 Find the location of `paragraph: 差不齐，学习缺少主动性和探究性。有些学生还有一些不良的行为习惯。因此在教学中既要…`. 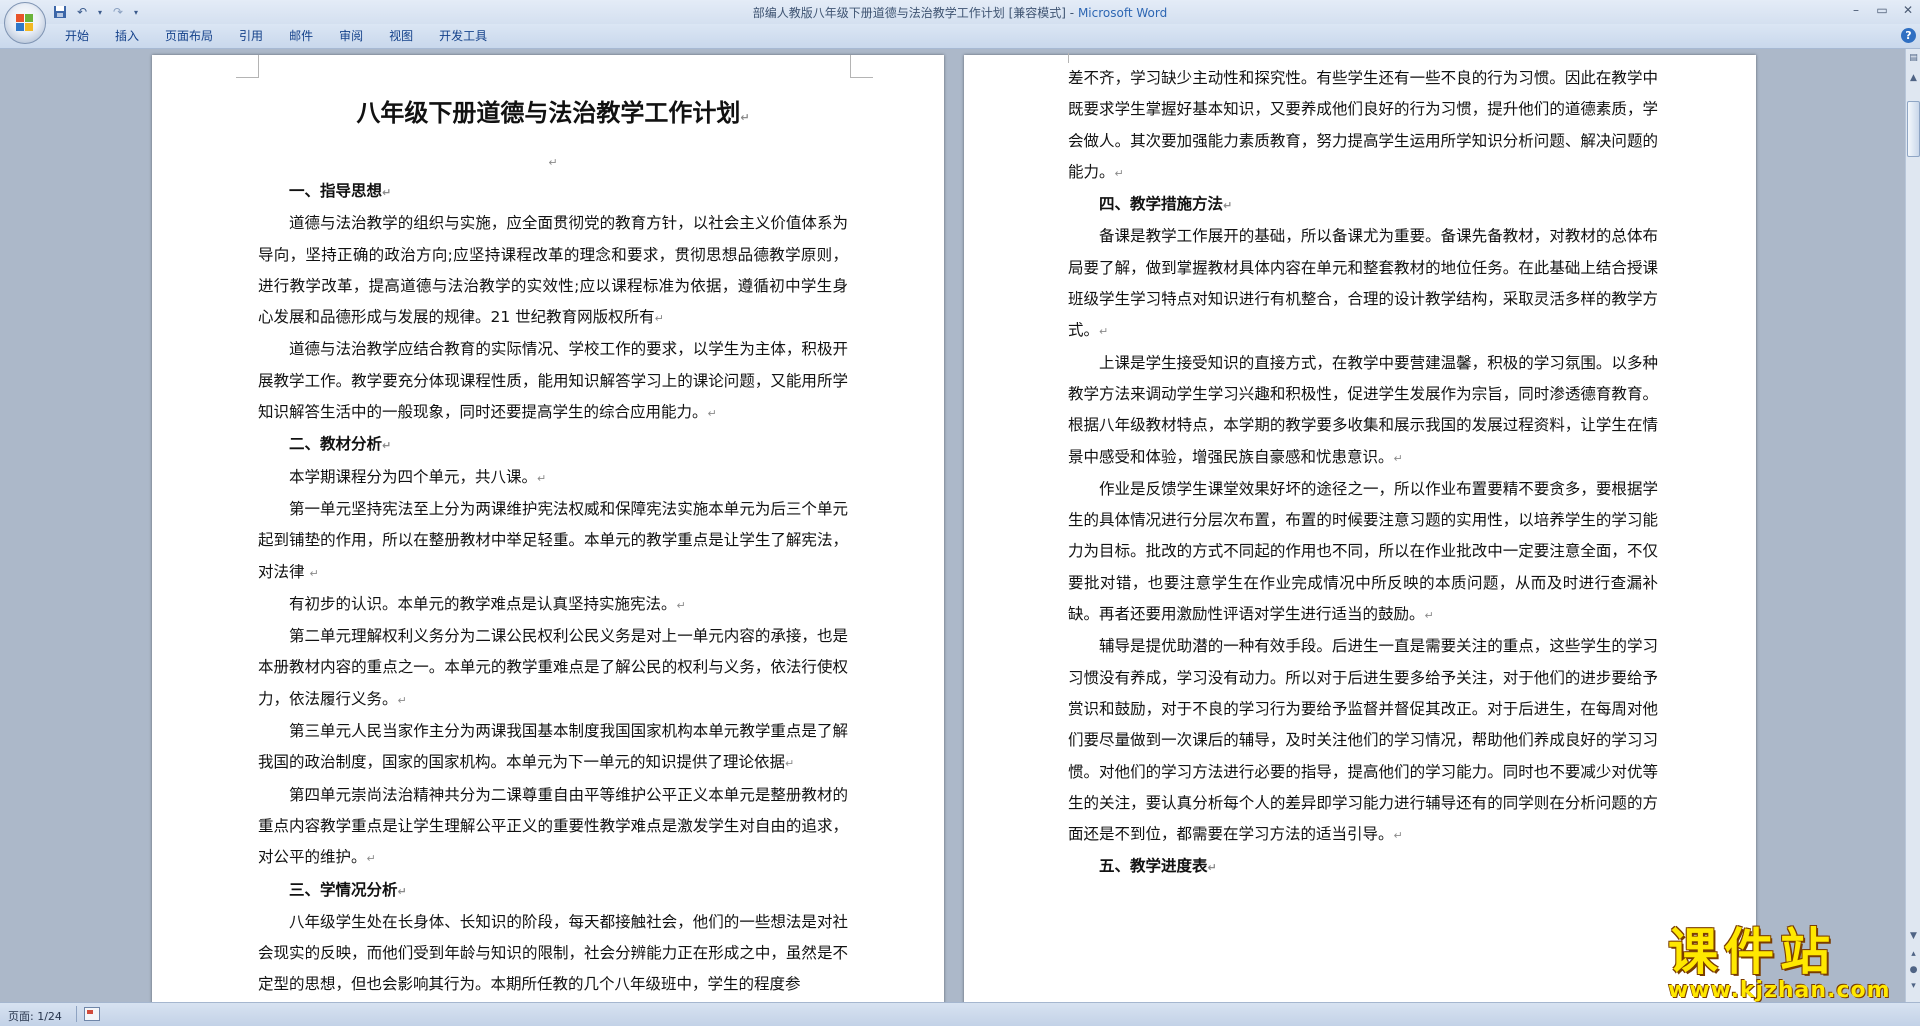

paragraph: 差不齐，学习缺少主动性和探究性。有些学生还有一些不良的行为习惯。因此在教学中既要… is located at coordinates (1363, 125).